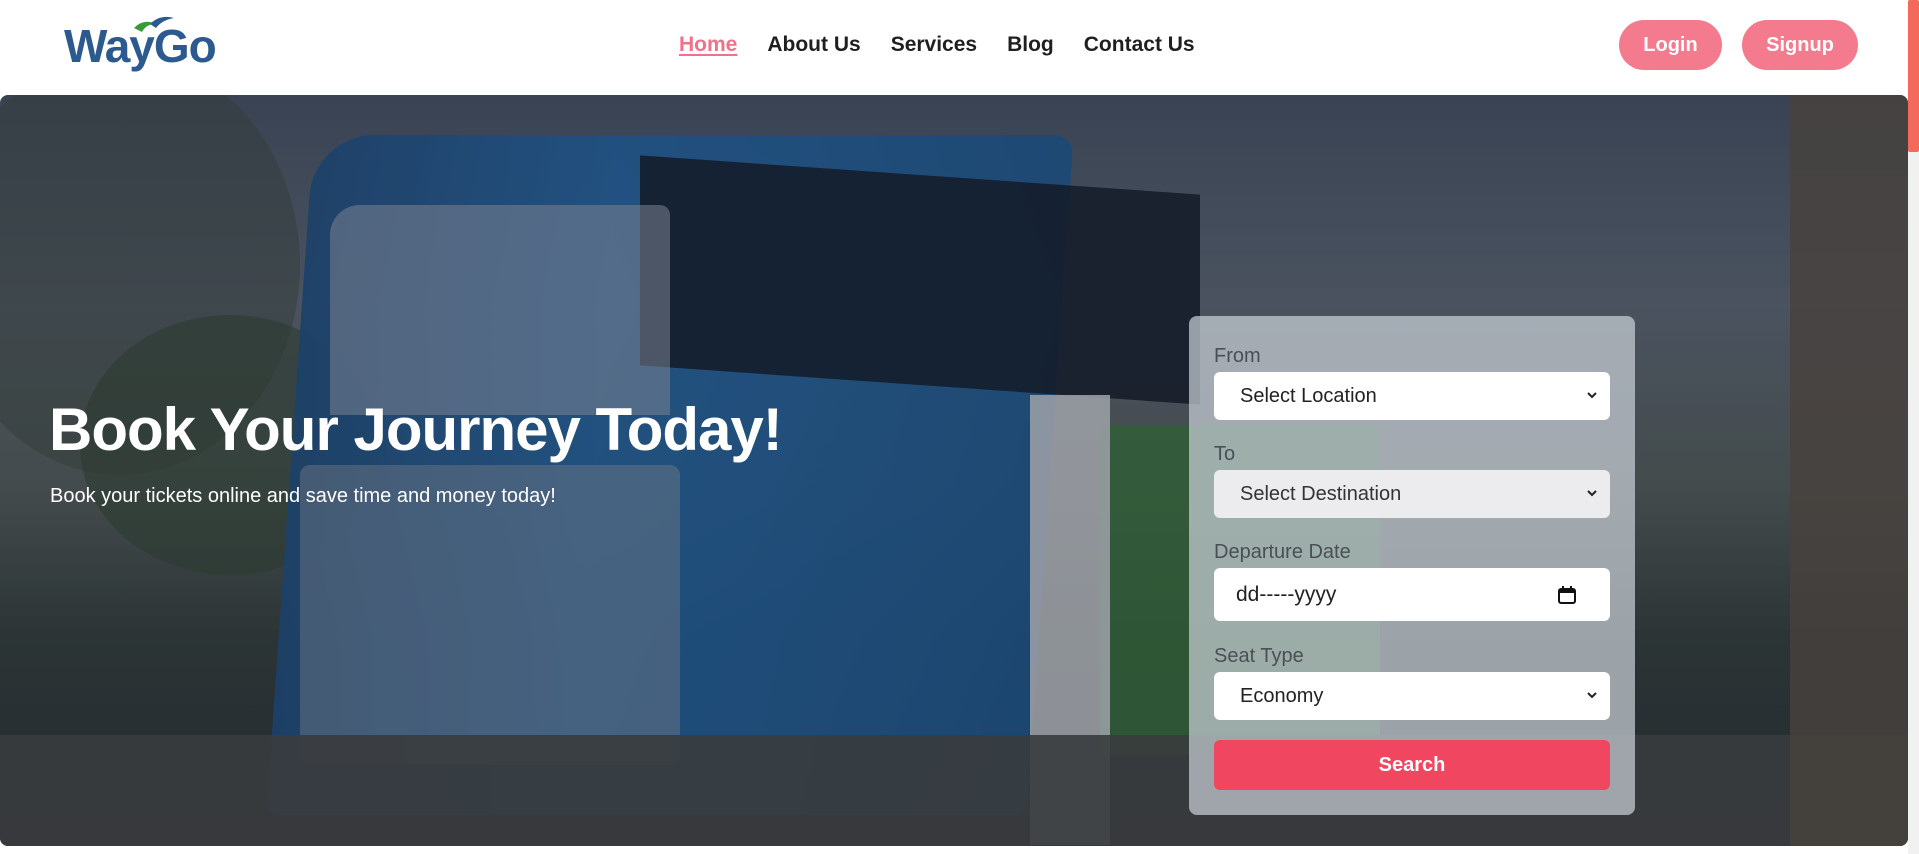 The image size is (1919, 854). What do you see at coordinates (1913, 76) in the screenshot?
I see `scrollbar-thumb` at bounding box center [1913, 76].